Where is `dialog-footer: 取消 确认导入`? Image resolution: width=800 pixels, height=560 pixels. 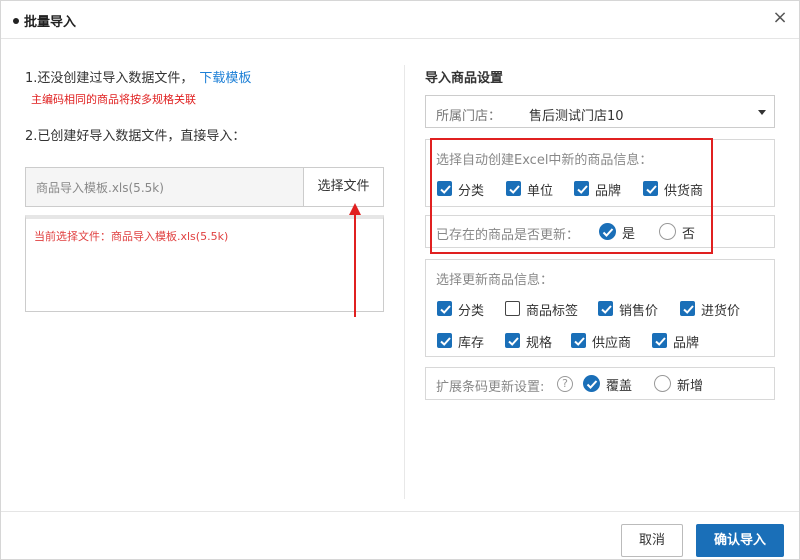 dialog-footer: 取消 确认导入 is located at coordinates (400, 535).